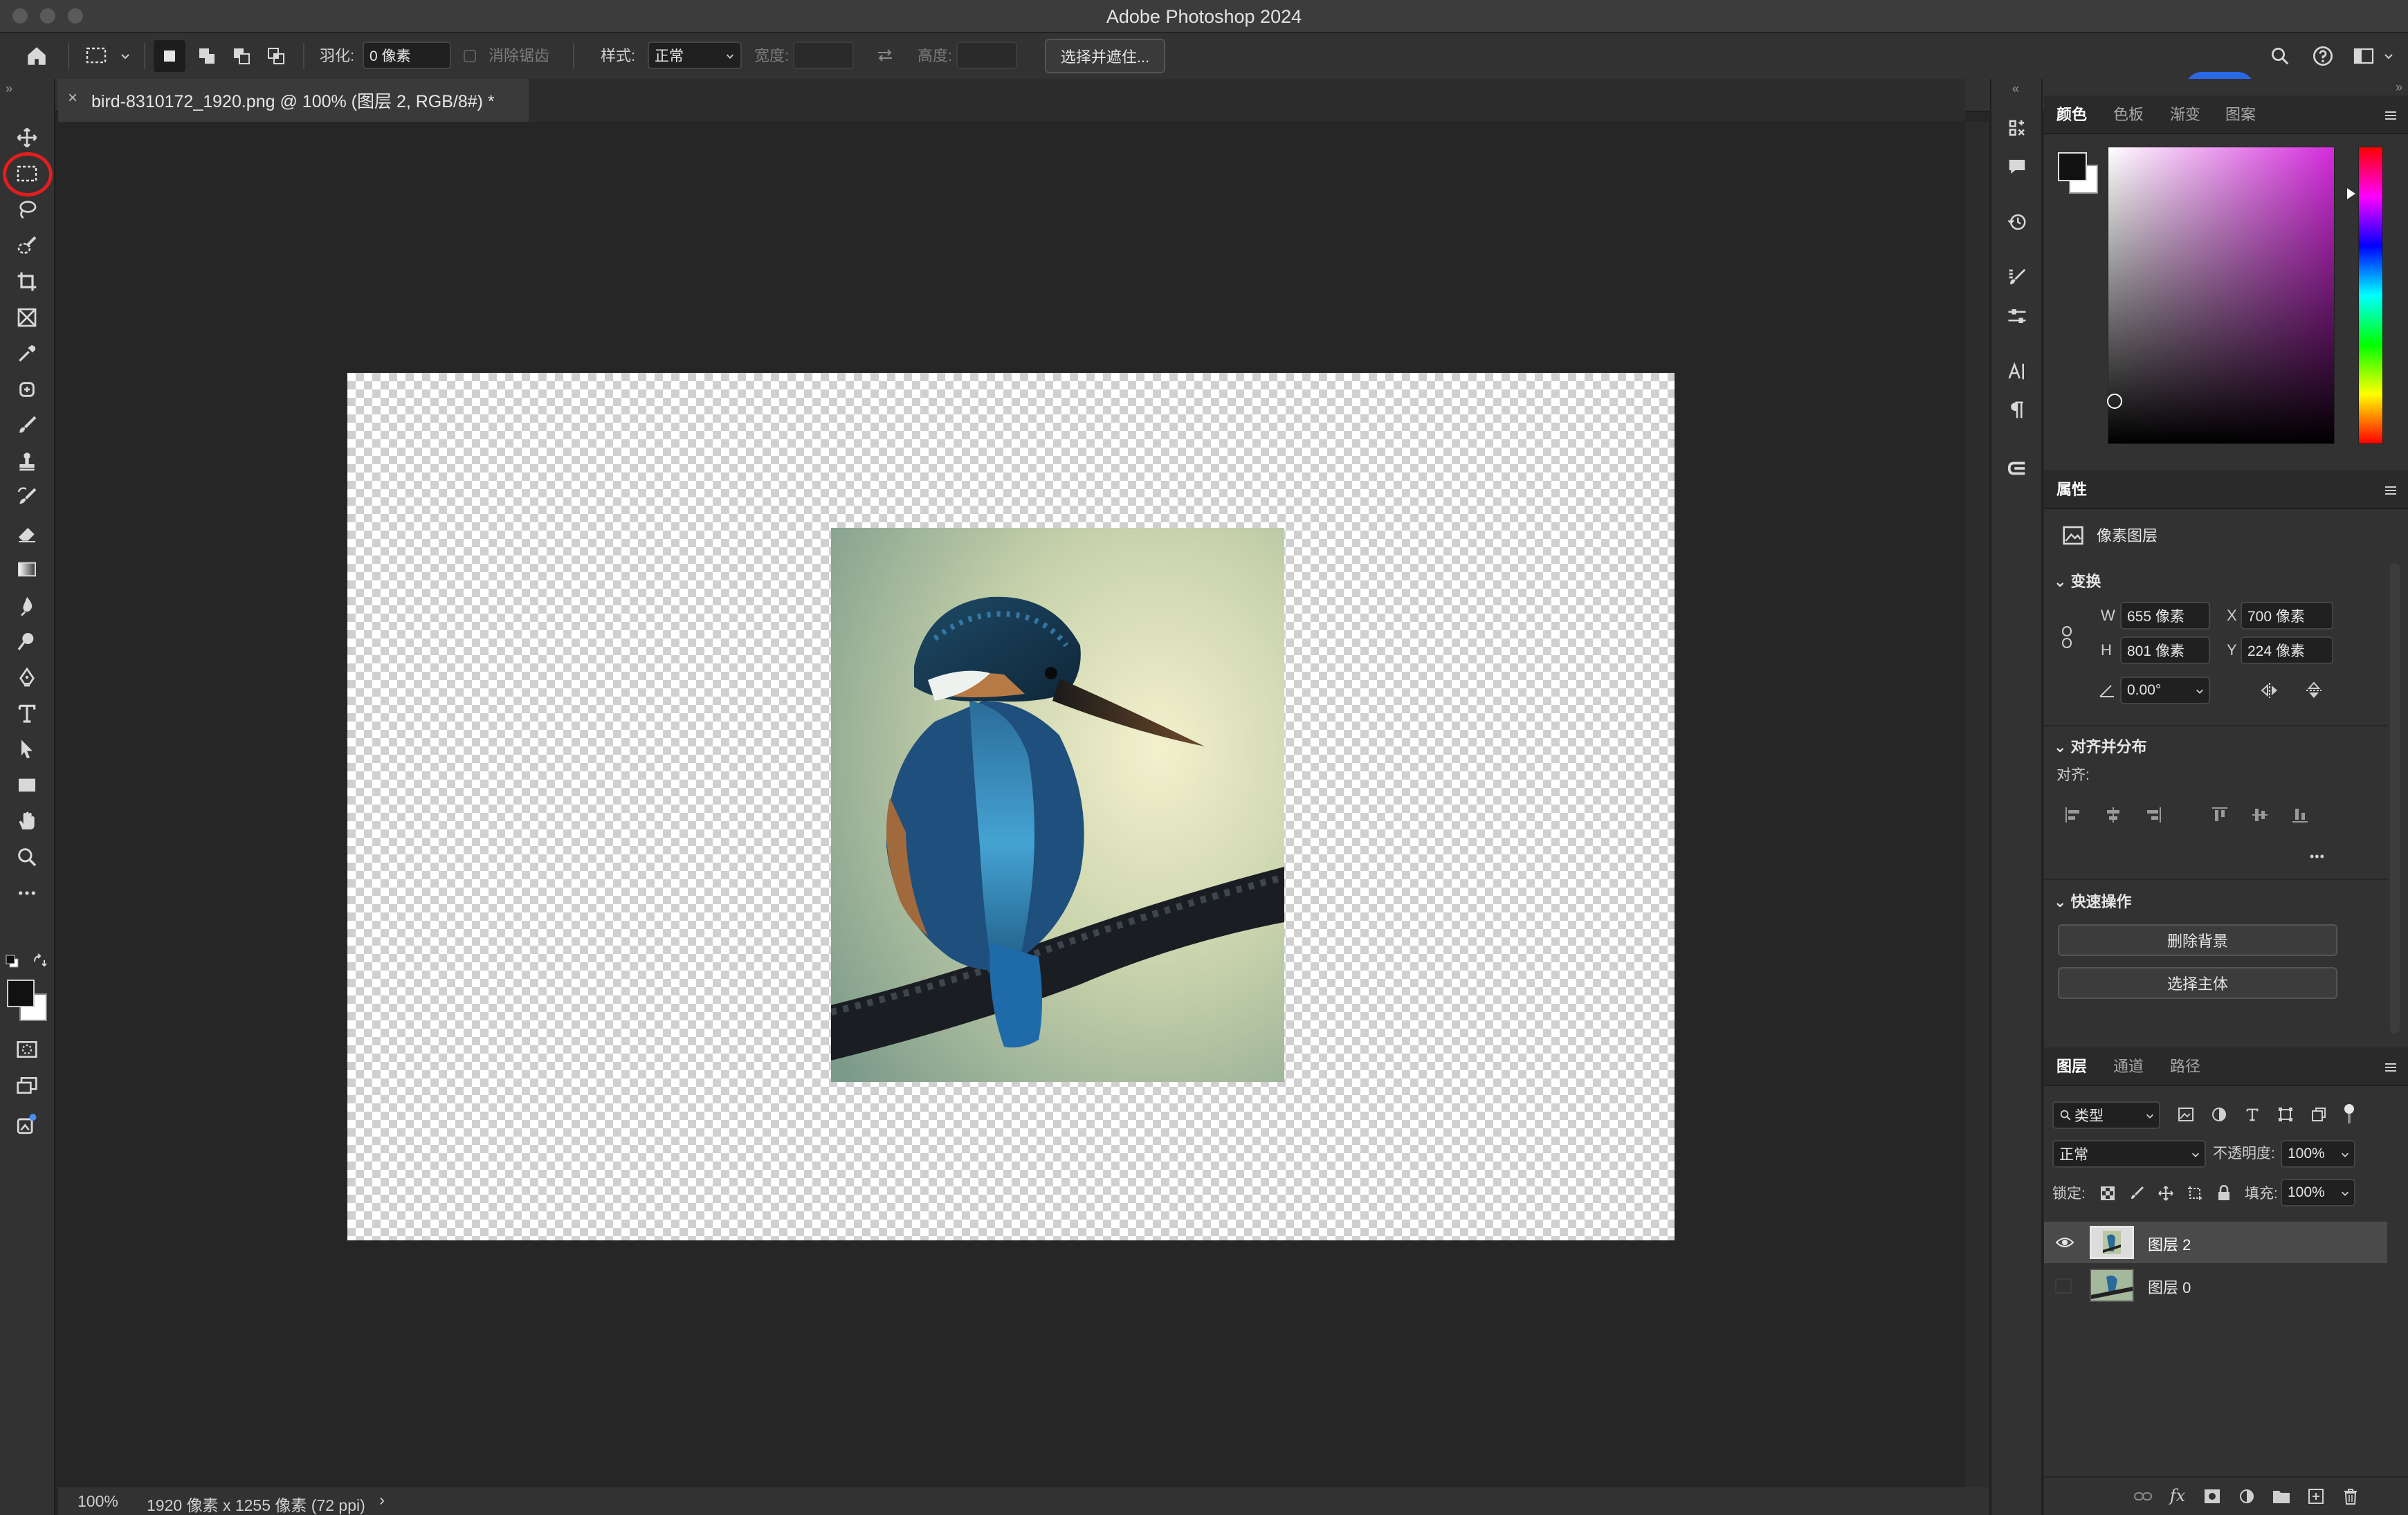 The width and height of the screenshot is (2408, 1515). I want to click on filter-smart-object-icon, so click(2319, 1114).